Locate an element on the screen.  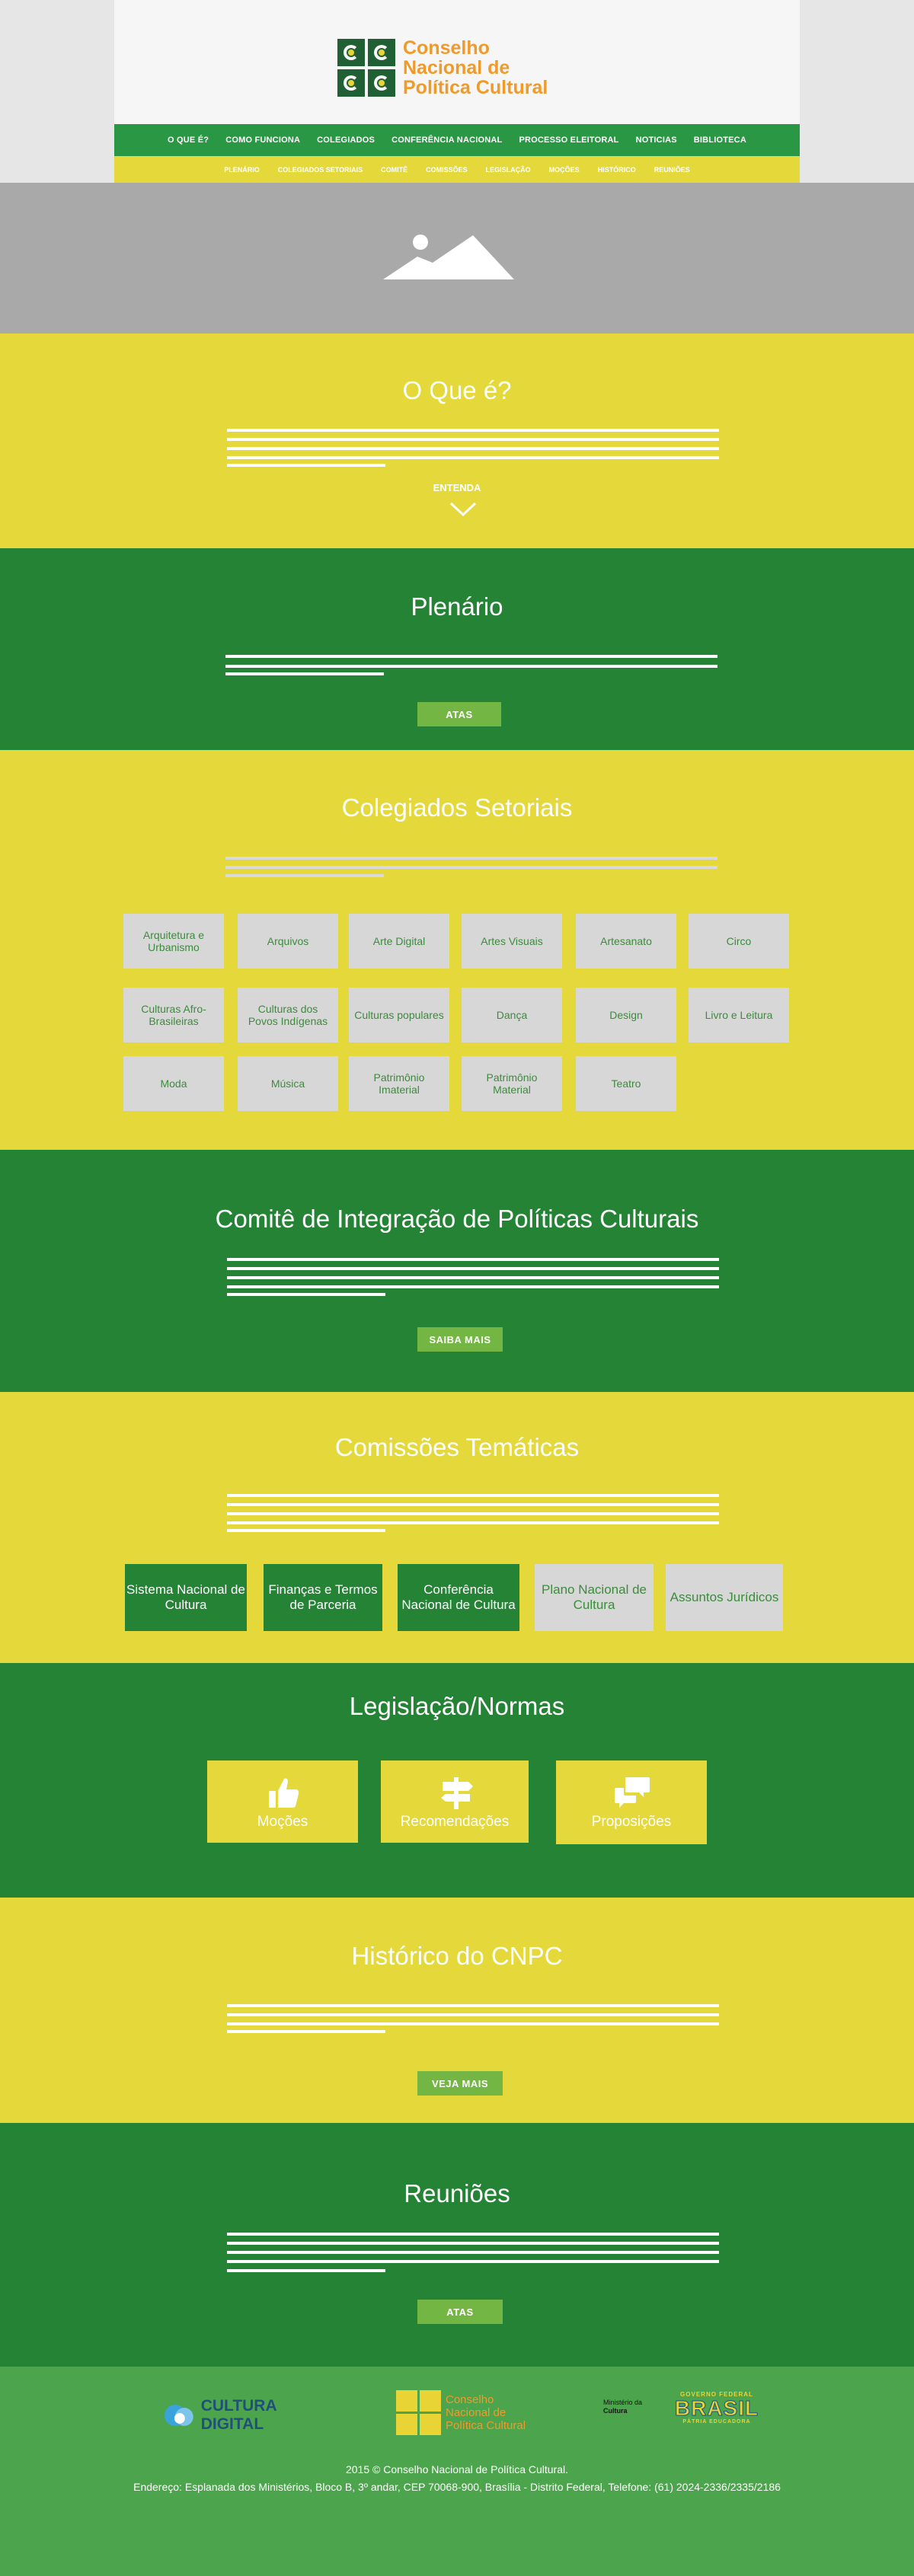
colegiado-tile: Circo is located at coordinates (739, 941).